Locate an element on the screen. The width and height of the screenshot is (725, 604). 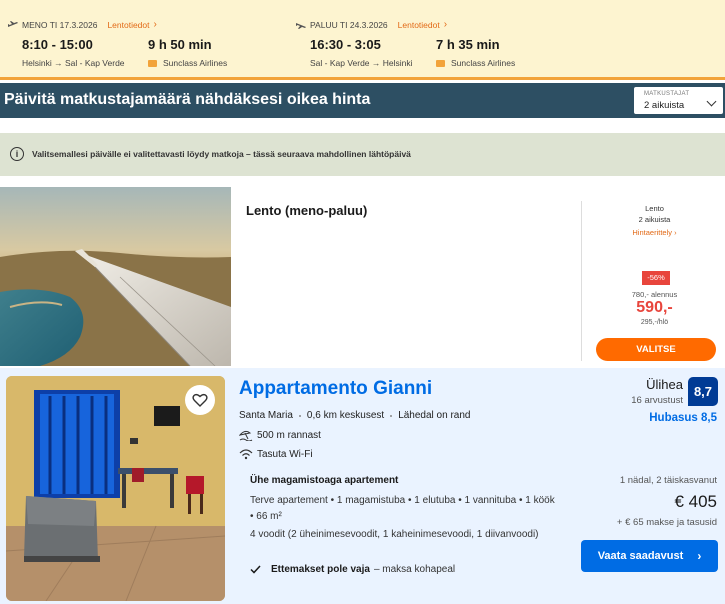
checkmark-icon is located at coordinates (255, 569).